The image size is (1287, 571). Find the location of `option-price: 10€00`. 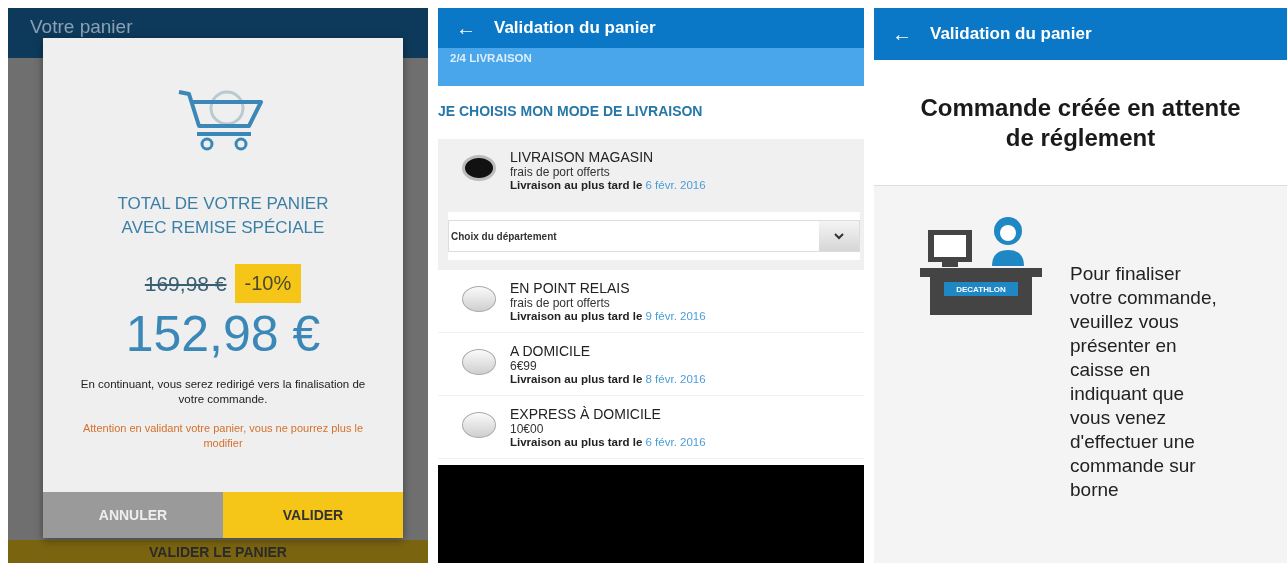

option-price: 10€00 is located at coordinates (527, 429).